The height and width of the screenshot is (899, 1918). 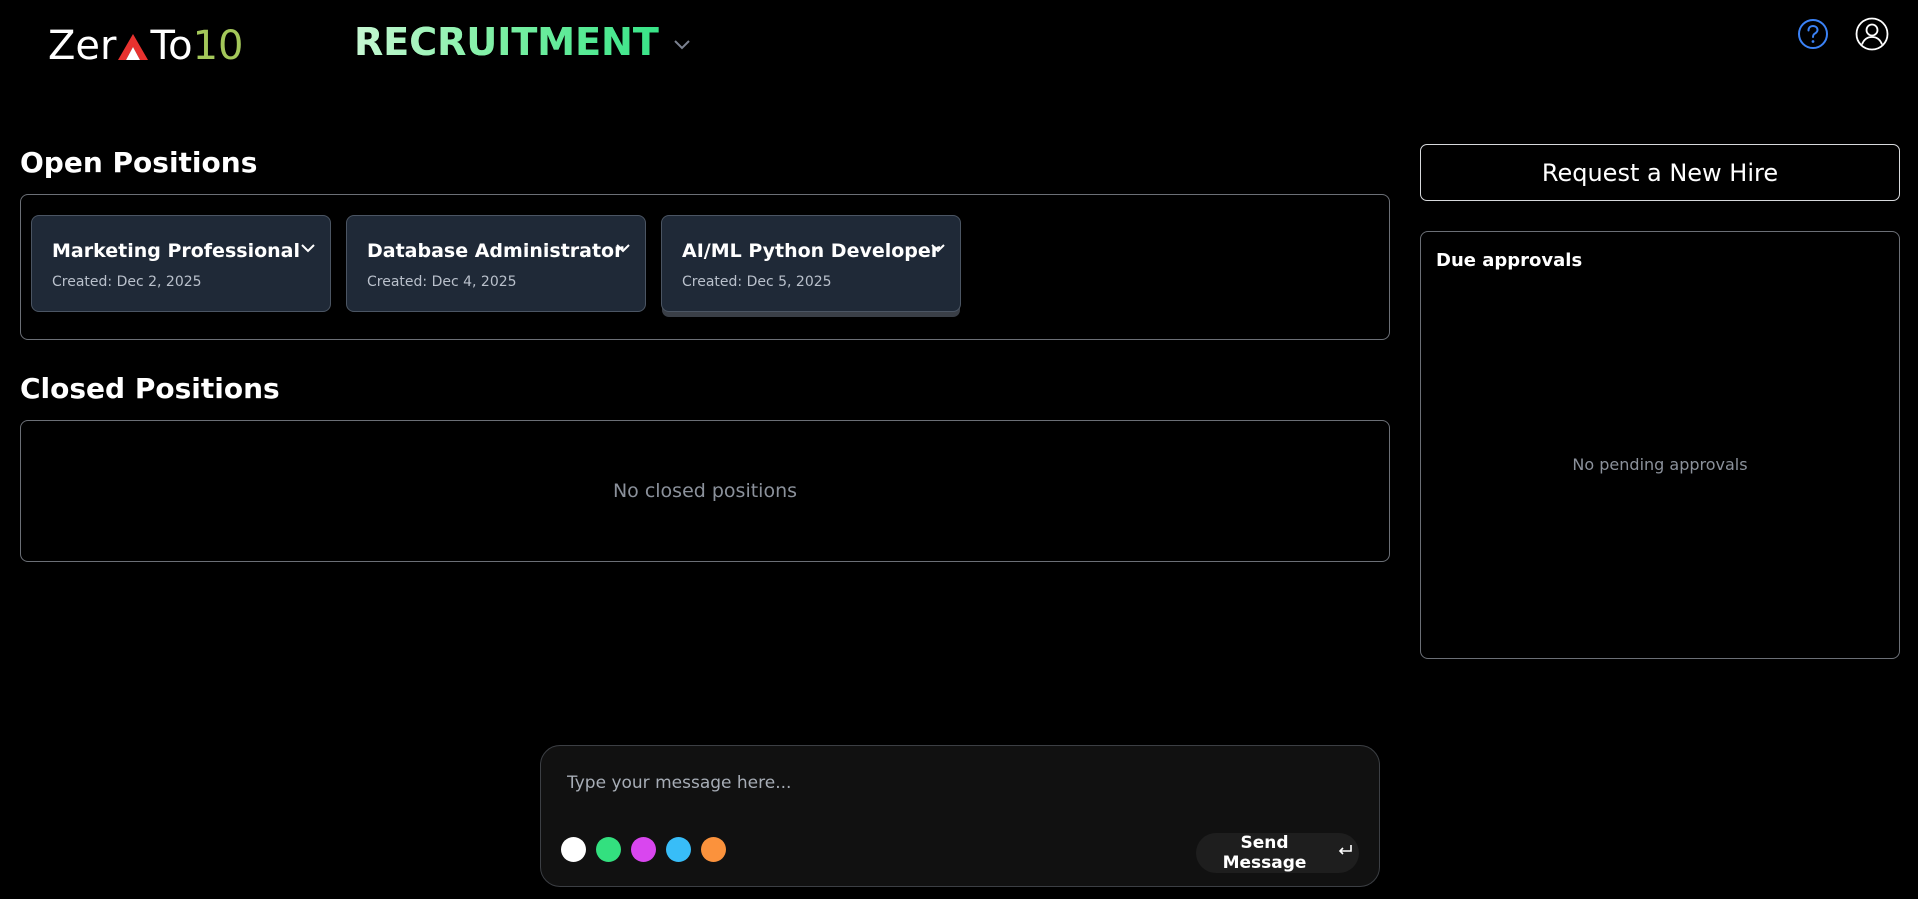 What do you see at coordinates (1660, 445) in the screenshot?
I see `due-approvals-panel: No pending approvals` at bounding box center [1660, 445].